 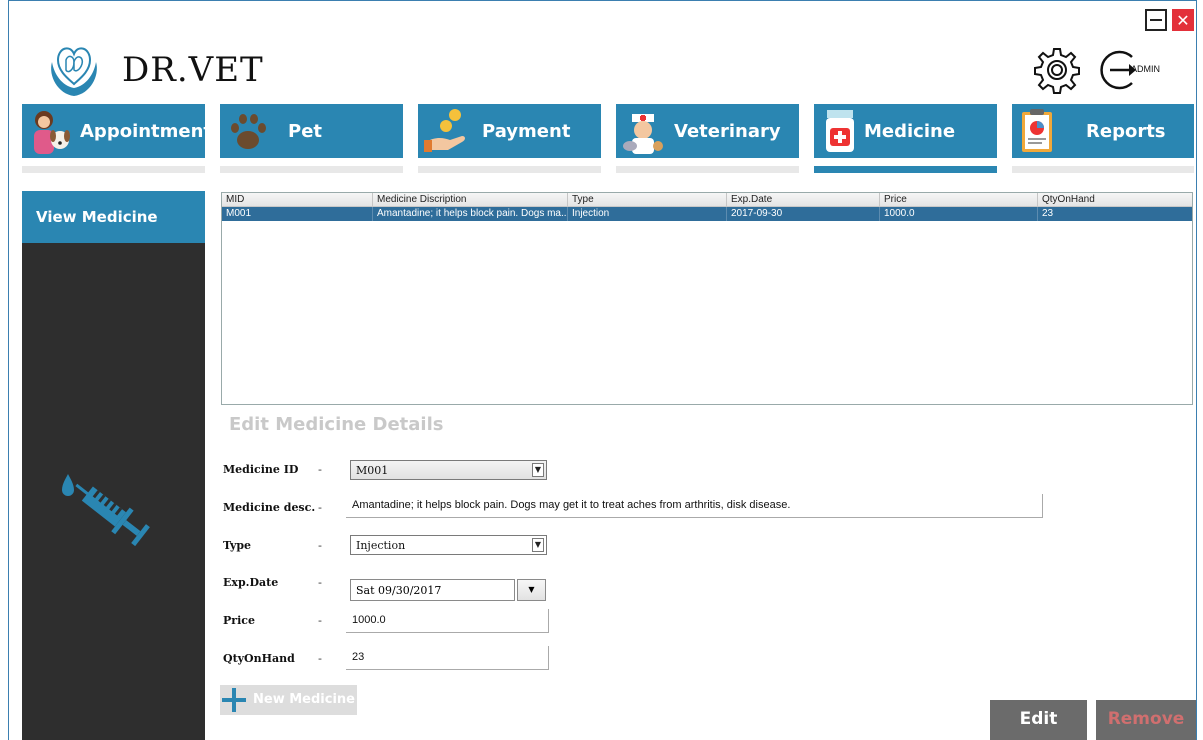 I want to click on qty-field: 23, so click(x=447, y=658).